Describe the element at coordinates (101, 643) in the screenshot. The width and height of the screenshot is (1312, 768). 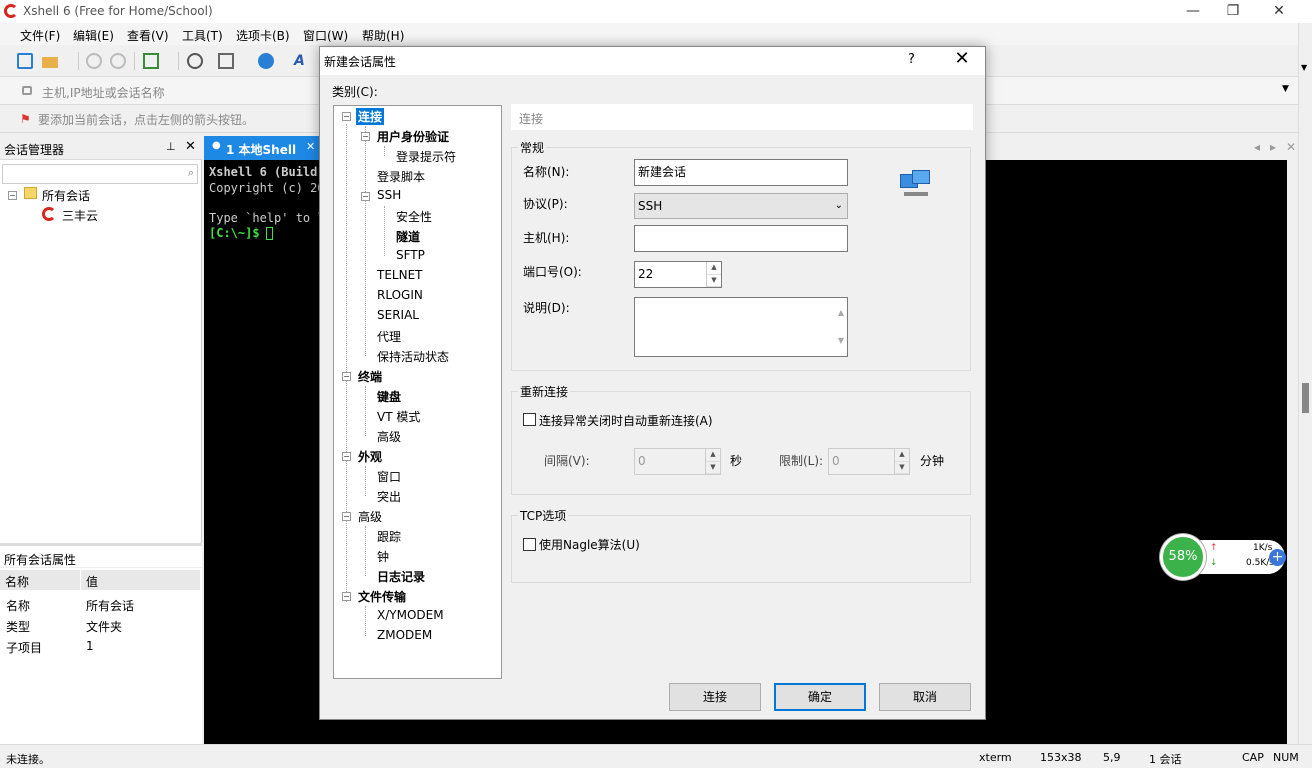
I see `session-properties-panel: 所有会话属性 名称 值 名称 所有会话 类型 文件夹 子项目 1` at that location.